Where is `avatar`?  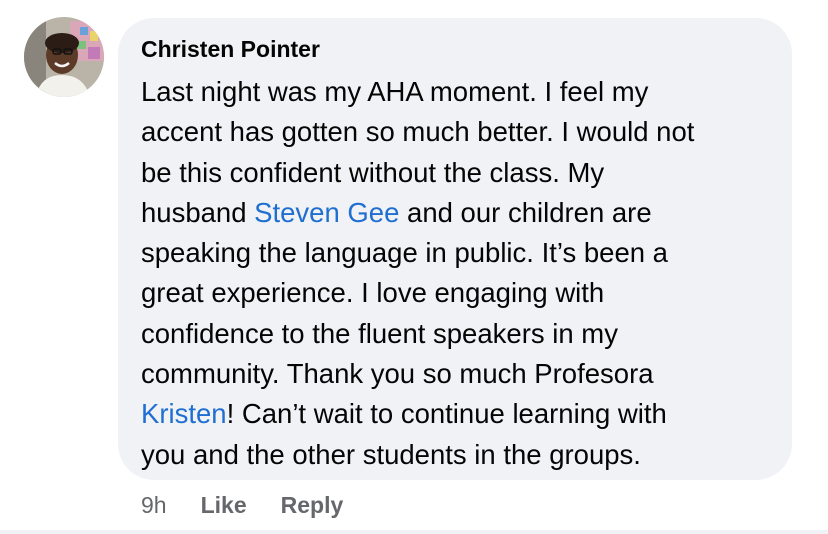
avatar is located at coordinates (64, 57).